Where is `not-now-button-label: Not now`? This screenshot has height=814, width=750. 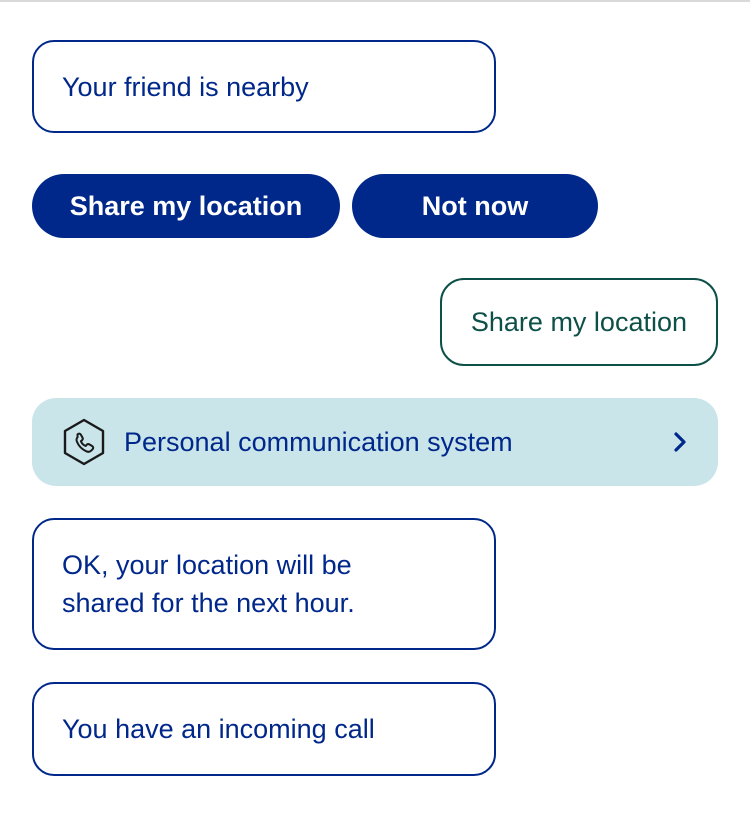 not-now-button-label: Not now is located at coordinates (475, 205).